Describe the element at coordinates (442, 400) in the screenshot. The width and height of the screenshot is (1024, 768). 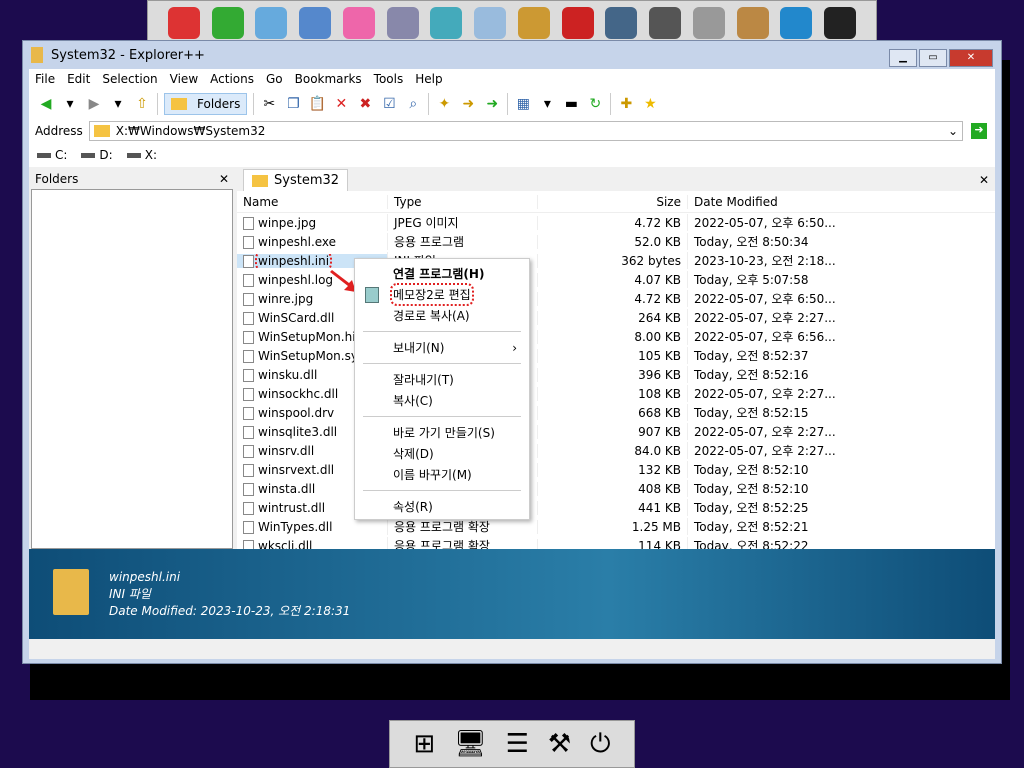
I see `context-menu-item: 복사(C)` at that location.